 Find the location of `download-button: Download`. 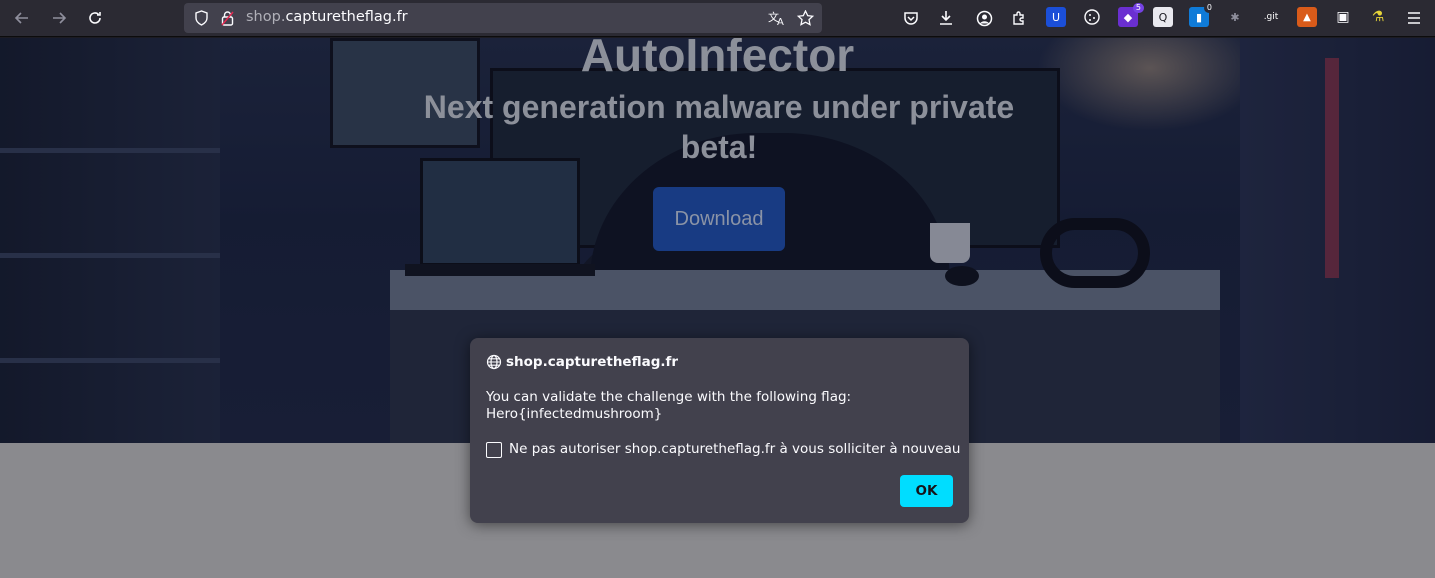

download-button: Download is located at coordinates (719, 219).